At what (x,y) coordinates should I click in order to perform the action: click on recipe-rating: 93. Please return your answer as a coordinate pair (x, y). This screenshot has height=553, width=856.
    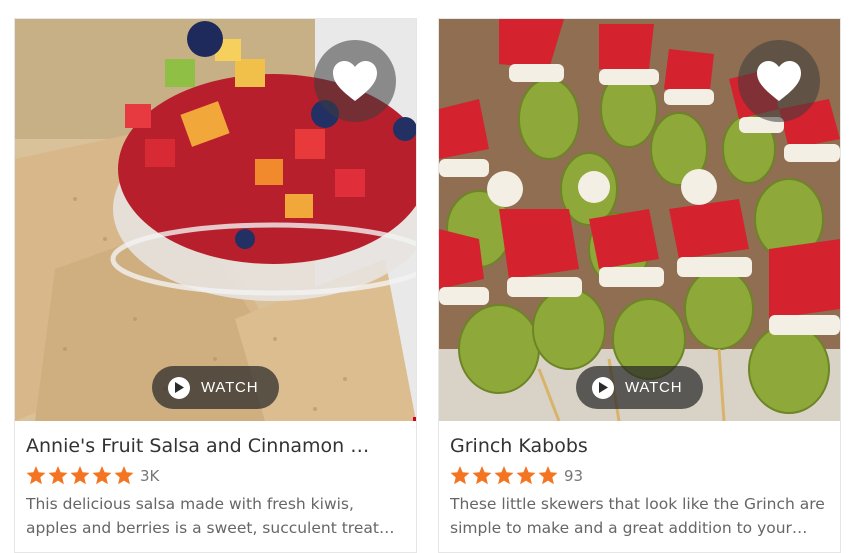
    Looking at the image, I should click on (516, 475).